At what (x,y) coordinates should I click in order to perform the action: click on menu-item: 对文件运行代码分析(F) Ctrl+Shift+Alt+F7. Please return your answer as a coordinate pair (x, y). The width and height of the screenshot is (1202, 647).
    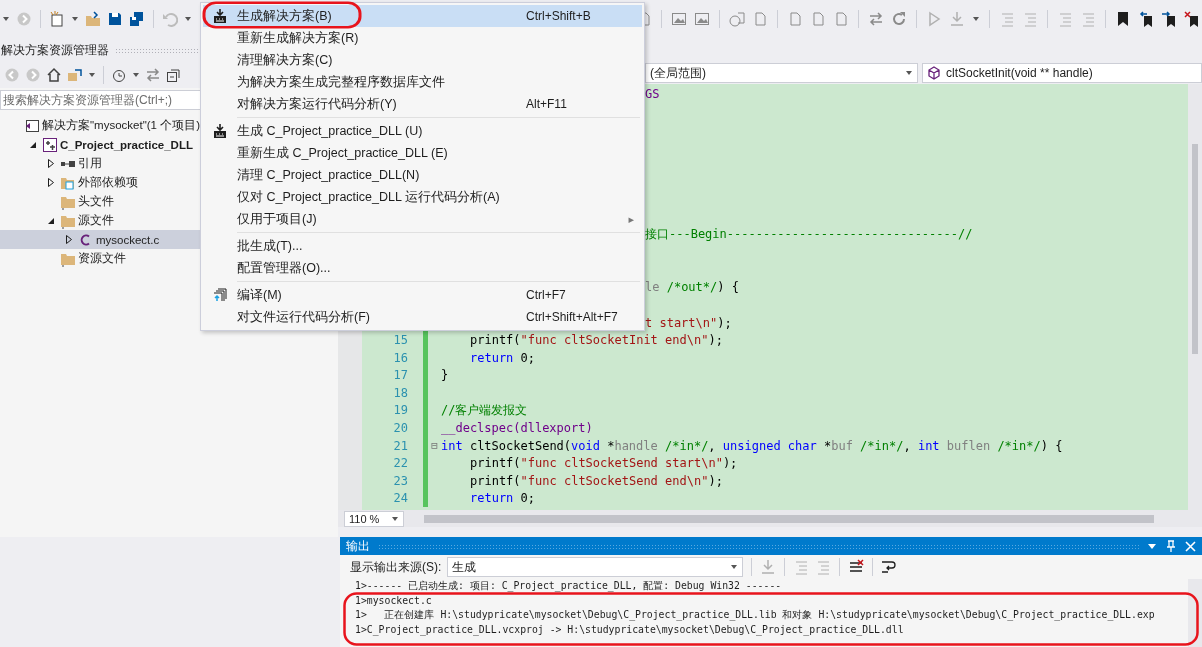
    Looking at the image, I should click on (422, 317).